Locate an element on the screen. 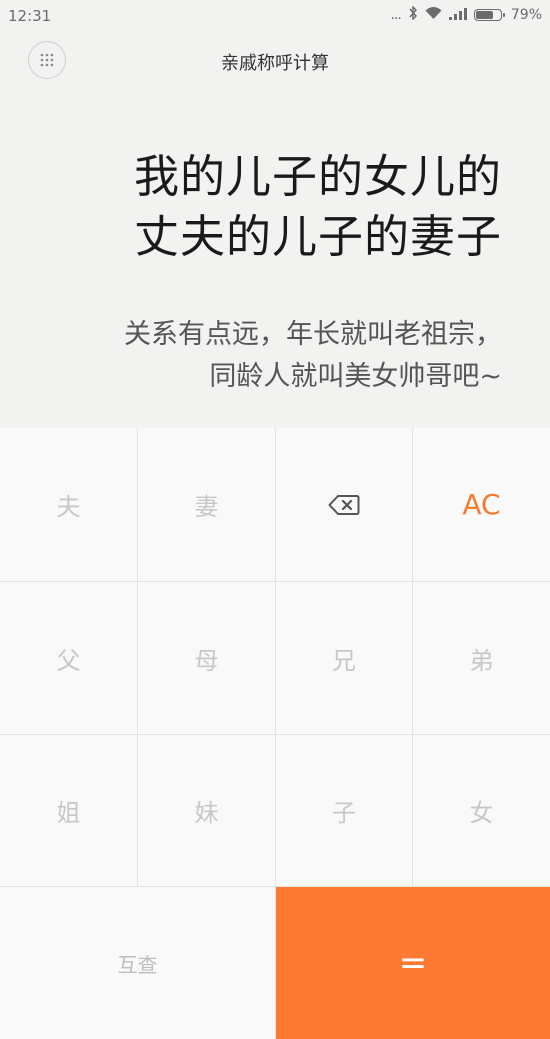  result-line-2: 同龄人就叫美女帅哥吧~ is located at coordinates (355, 376).